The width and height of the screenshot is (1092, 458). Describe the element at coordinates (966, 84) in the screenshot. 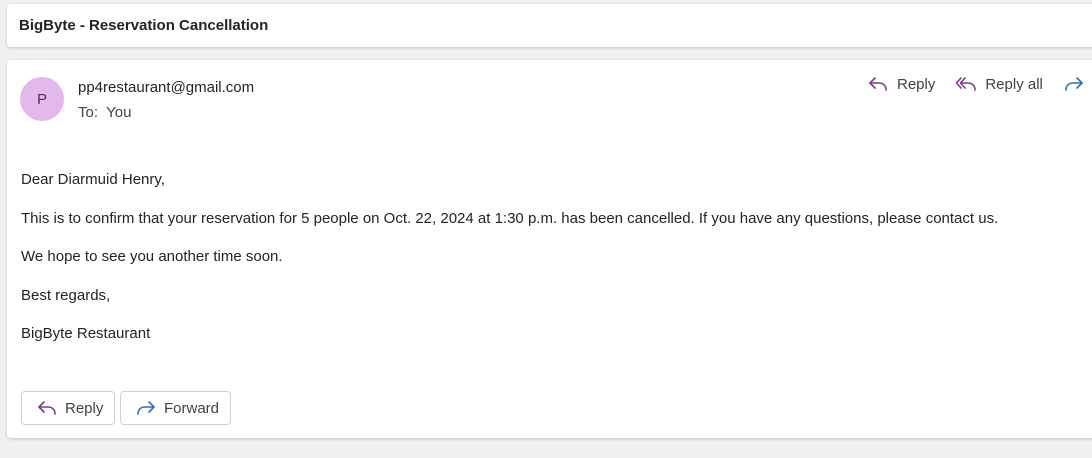

I see `reply-all-icon` at that location.